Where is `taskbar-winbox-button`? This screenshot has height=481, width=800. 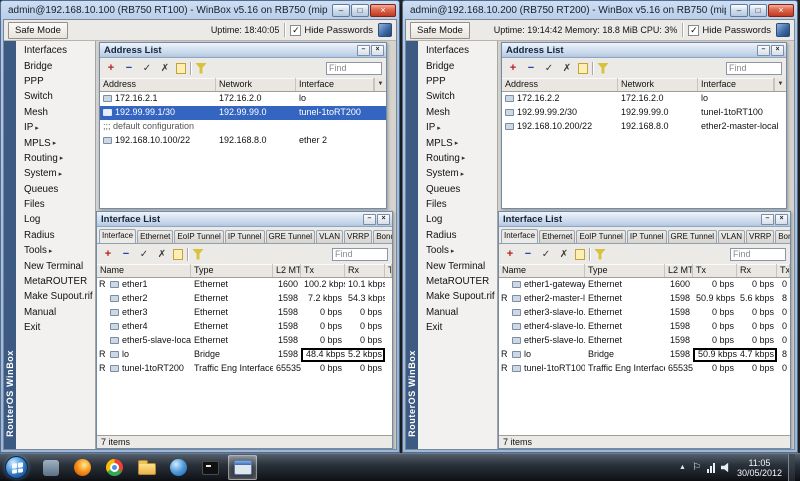
taskbar-winbox-button is located at coordinates (242, 467).